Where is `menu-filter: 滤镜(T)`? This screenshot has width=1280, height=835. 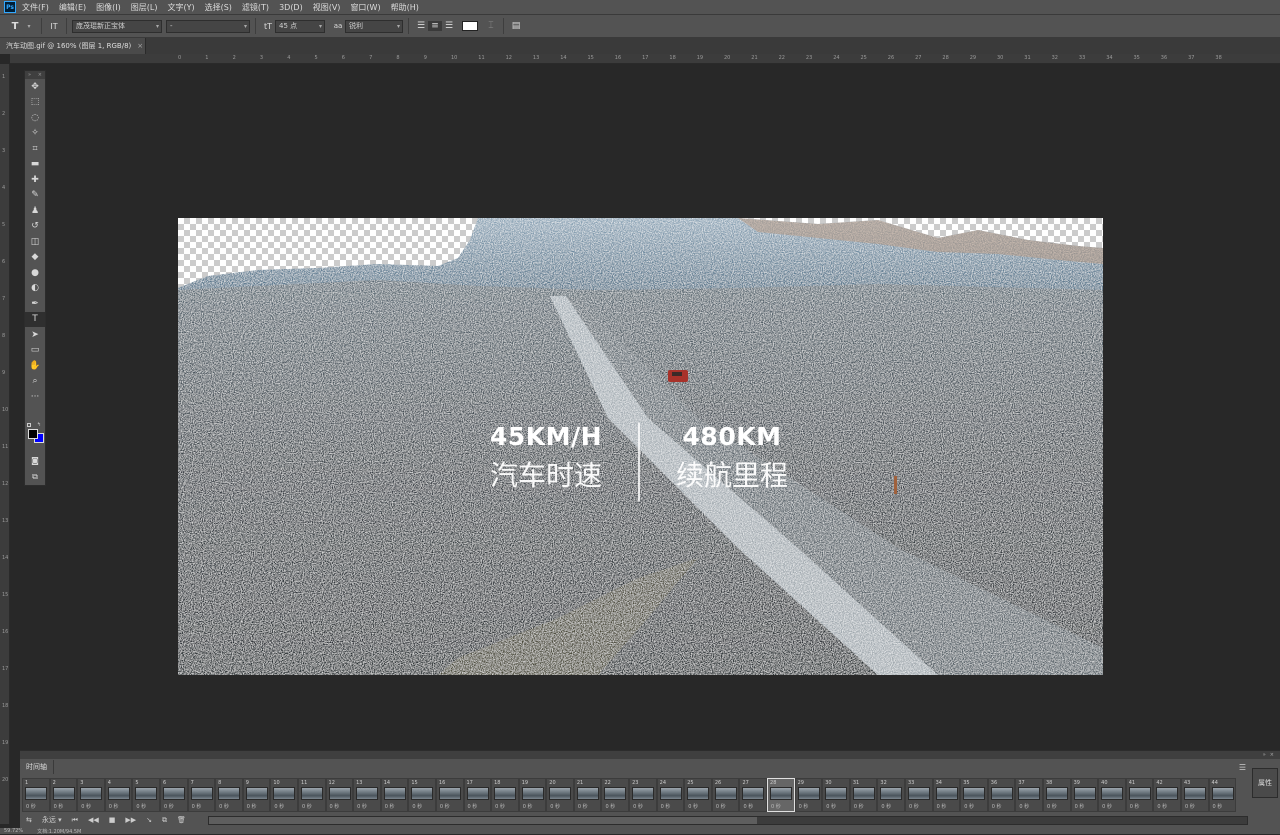 menu-filter: 滤镜(T) is located at coordinates (255, 7).